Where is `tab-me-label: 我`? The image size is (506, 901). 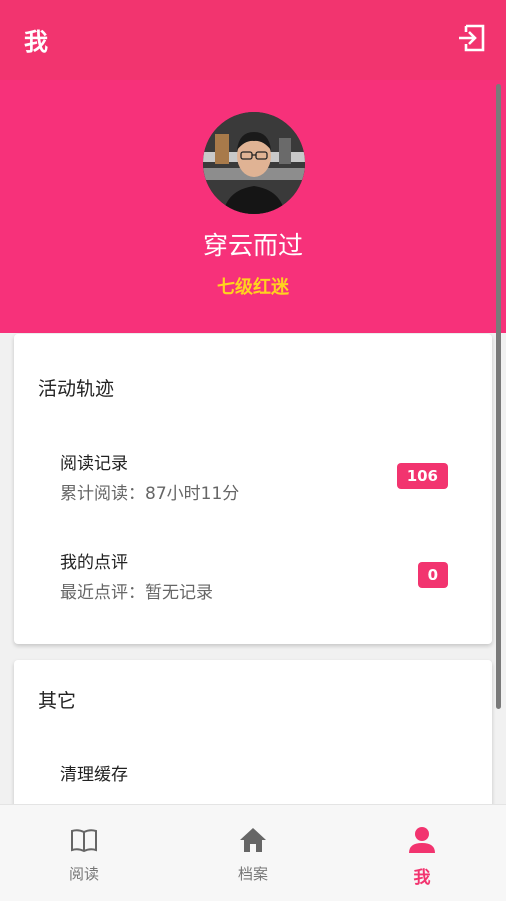
tab-me-label: 我 is located at coordinates (422, 878).